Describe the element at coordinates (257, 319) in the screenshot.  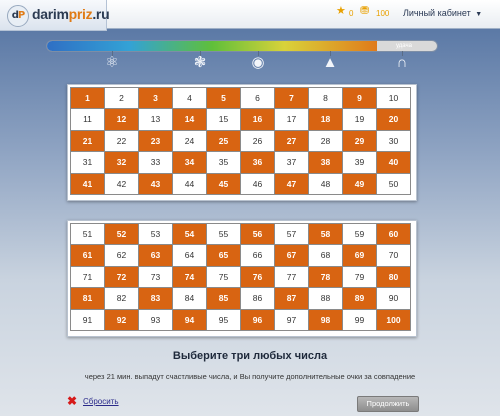
I see `number-cell-96: 96` at that location.